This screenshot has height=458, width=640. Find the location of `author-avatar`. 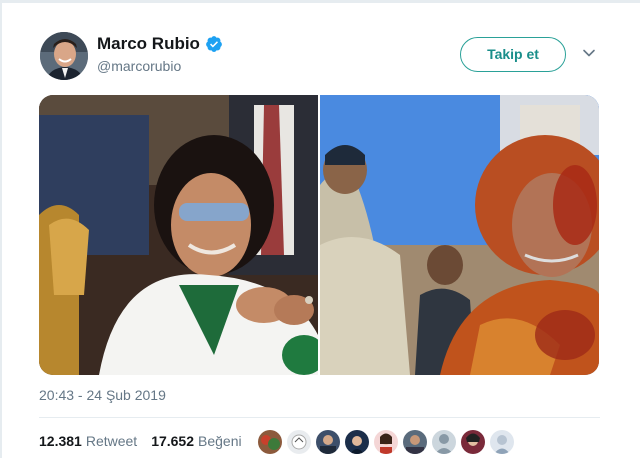

author-avatar is located at coordinates (64, 56).